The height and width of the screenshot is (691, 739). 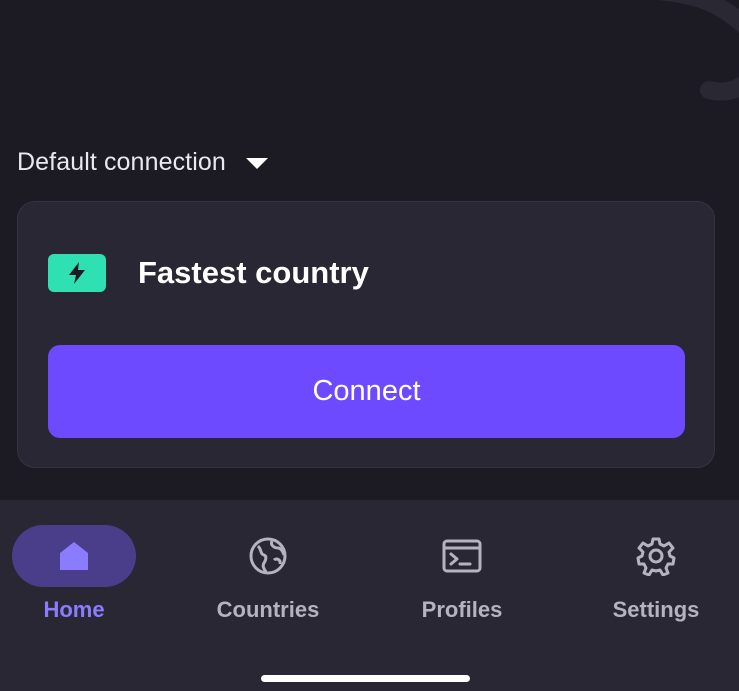 I want to click on nav-countries-label: Countries, so click(x=268, y=609).